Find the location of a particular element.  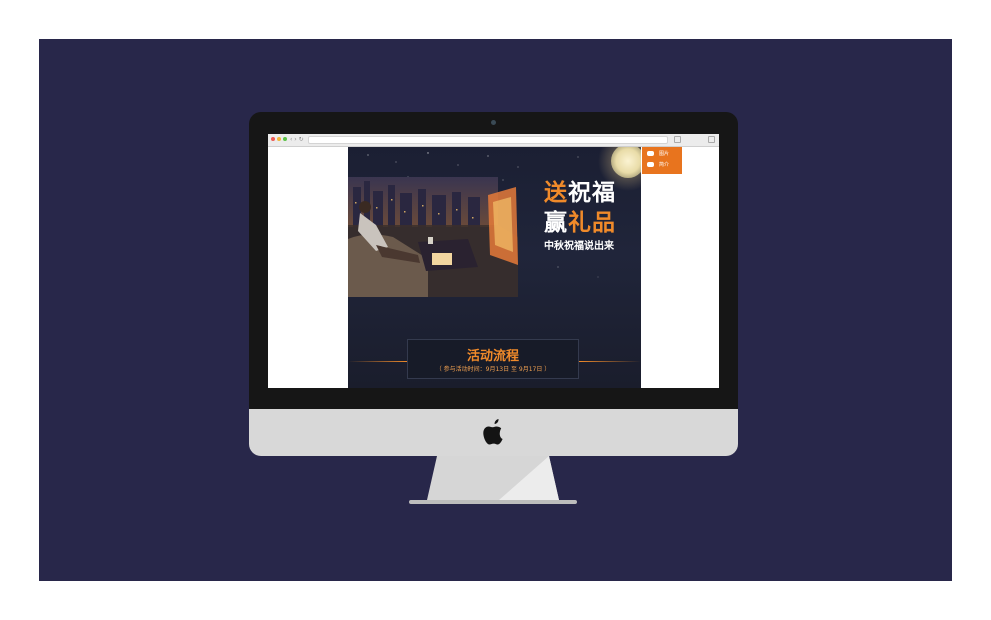

apple-logo-icon is located at coordinates (493, 432).